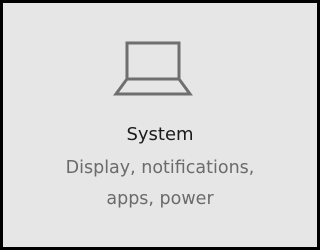 The image size is (320, 250). I want to click on tile-title: System, so click(160, 134).